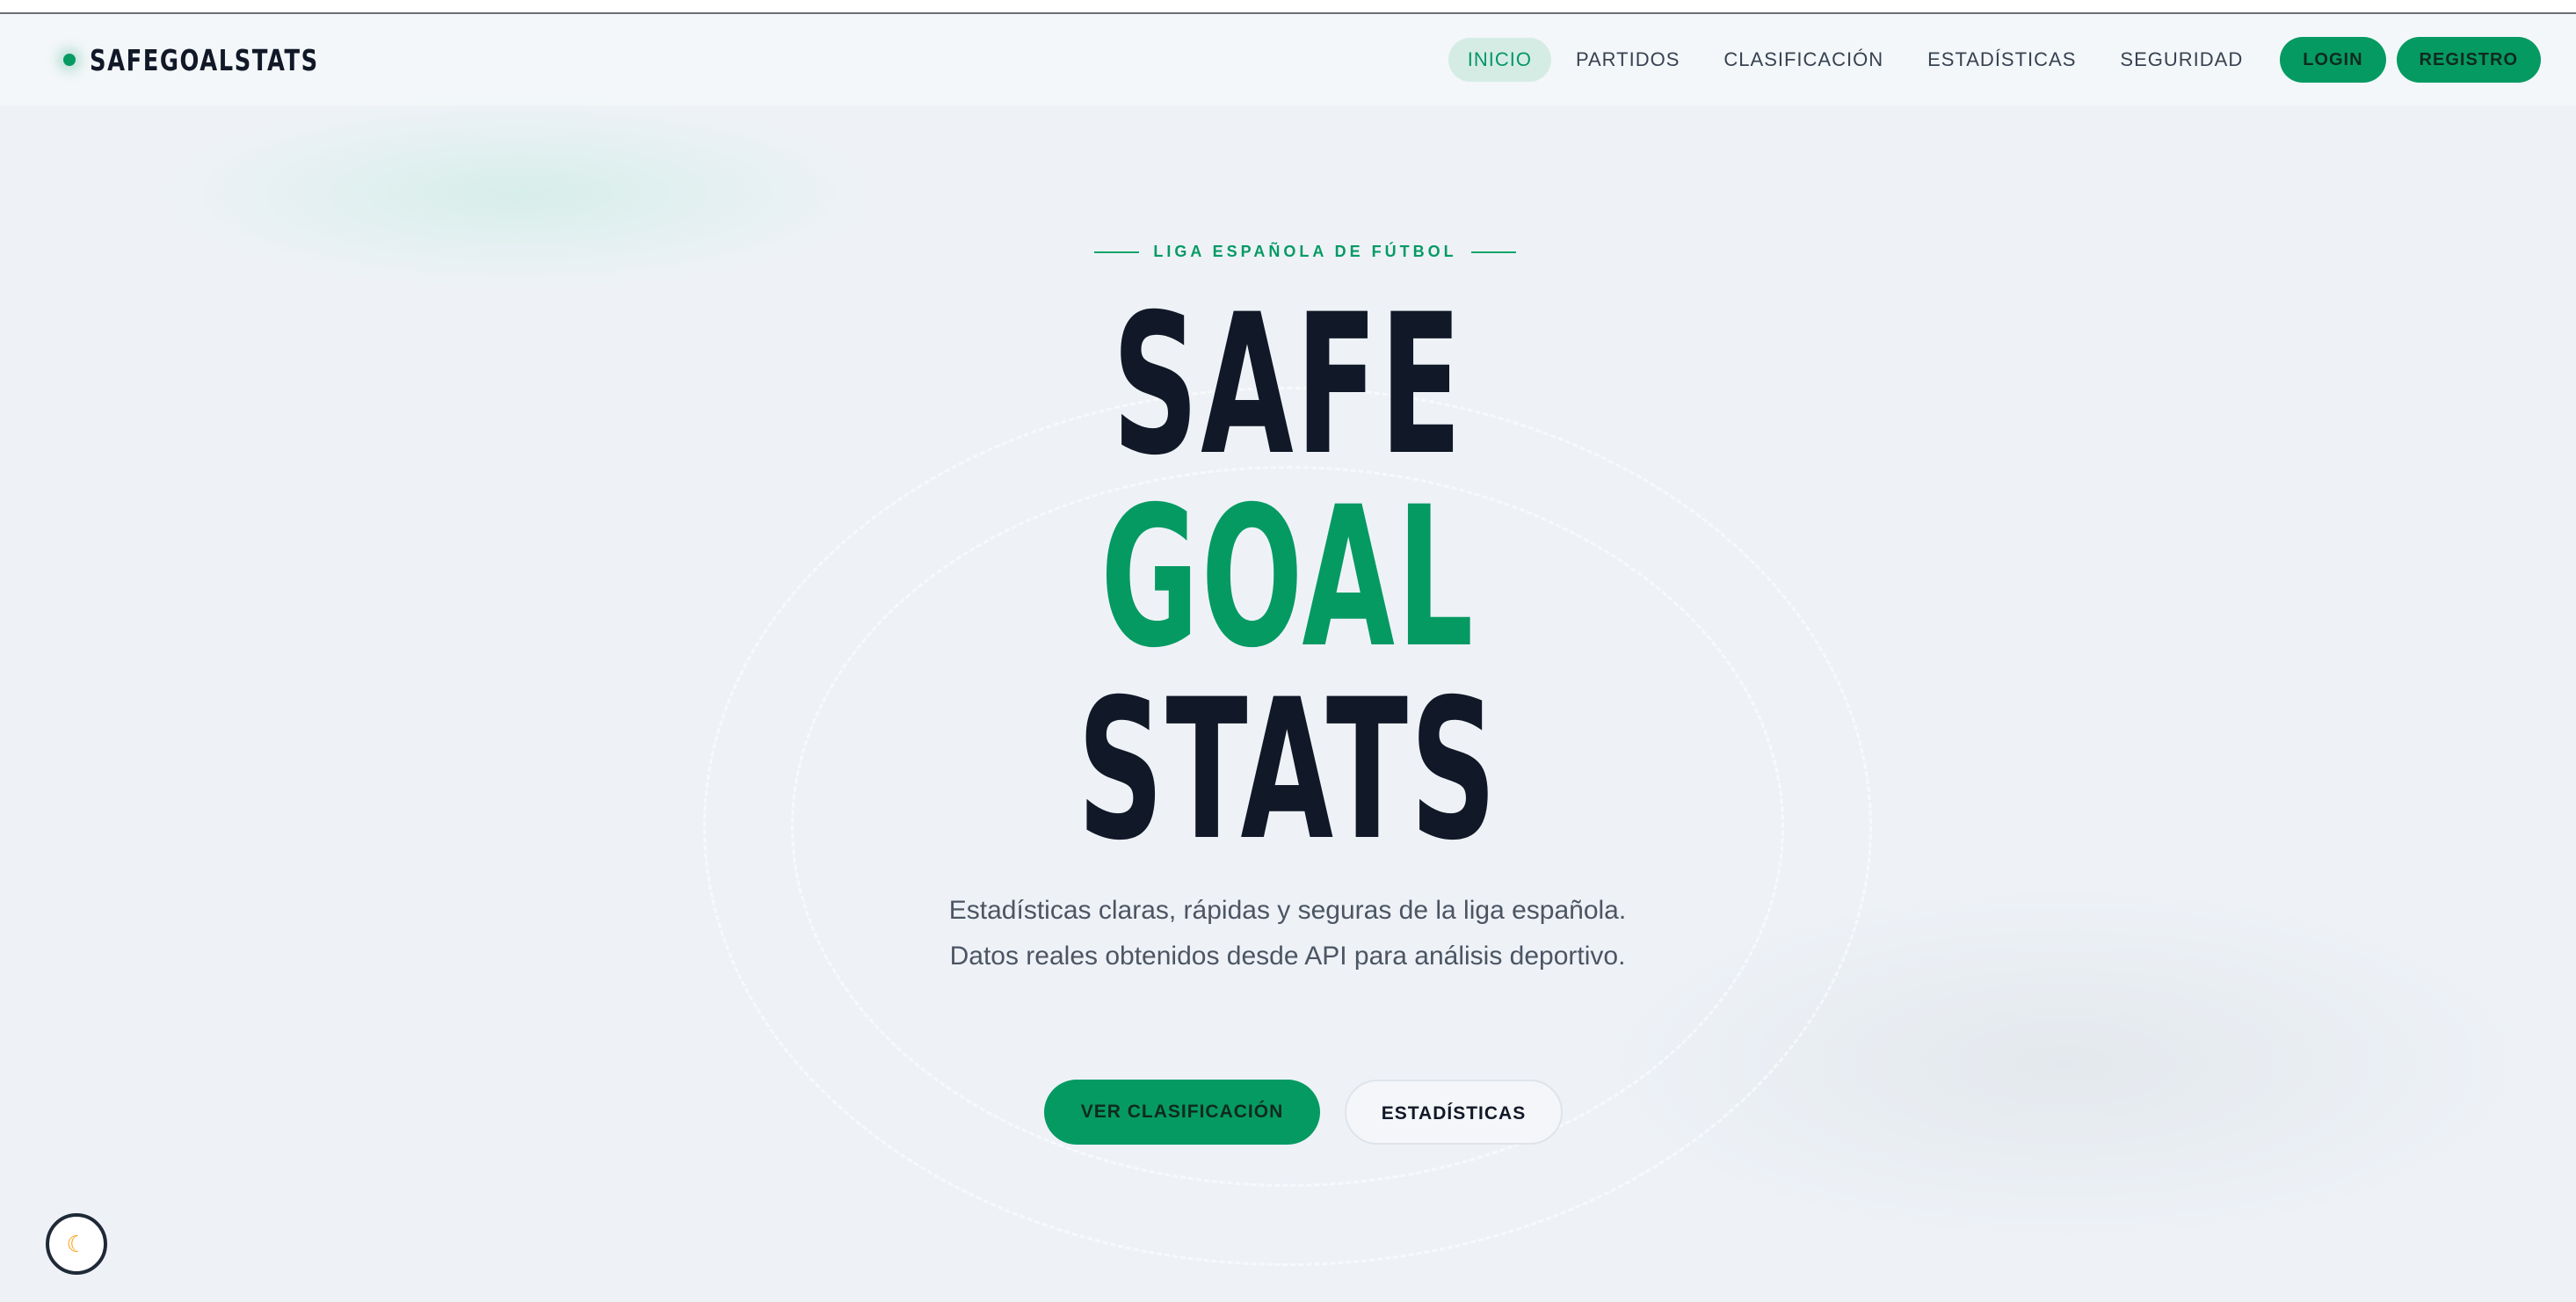 This screenshot has height=1302, width=2576. I want to click on hero-eyebrow: LIGA ESPAÑOLA DE FÚTBOL, so click(1305, 252).